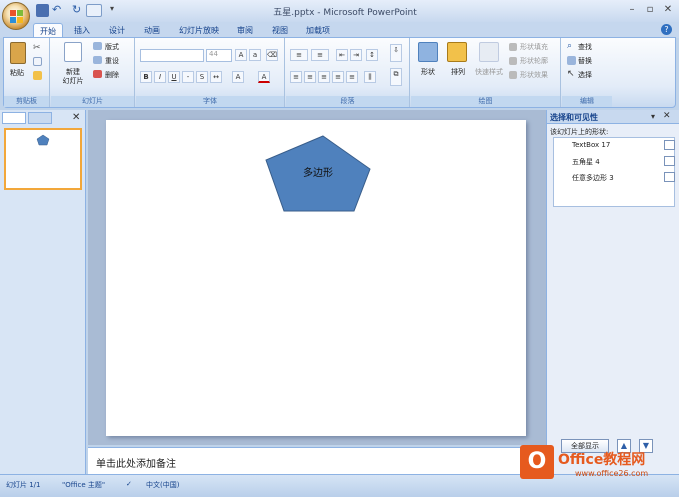  What do you see at coordinates (650, 10) in the screenshot?
I see `restore-button: ▫` at bounding box center [650, 10].